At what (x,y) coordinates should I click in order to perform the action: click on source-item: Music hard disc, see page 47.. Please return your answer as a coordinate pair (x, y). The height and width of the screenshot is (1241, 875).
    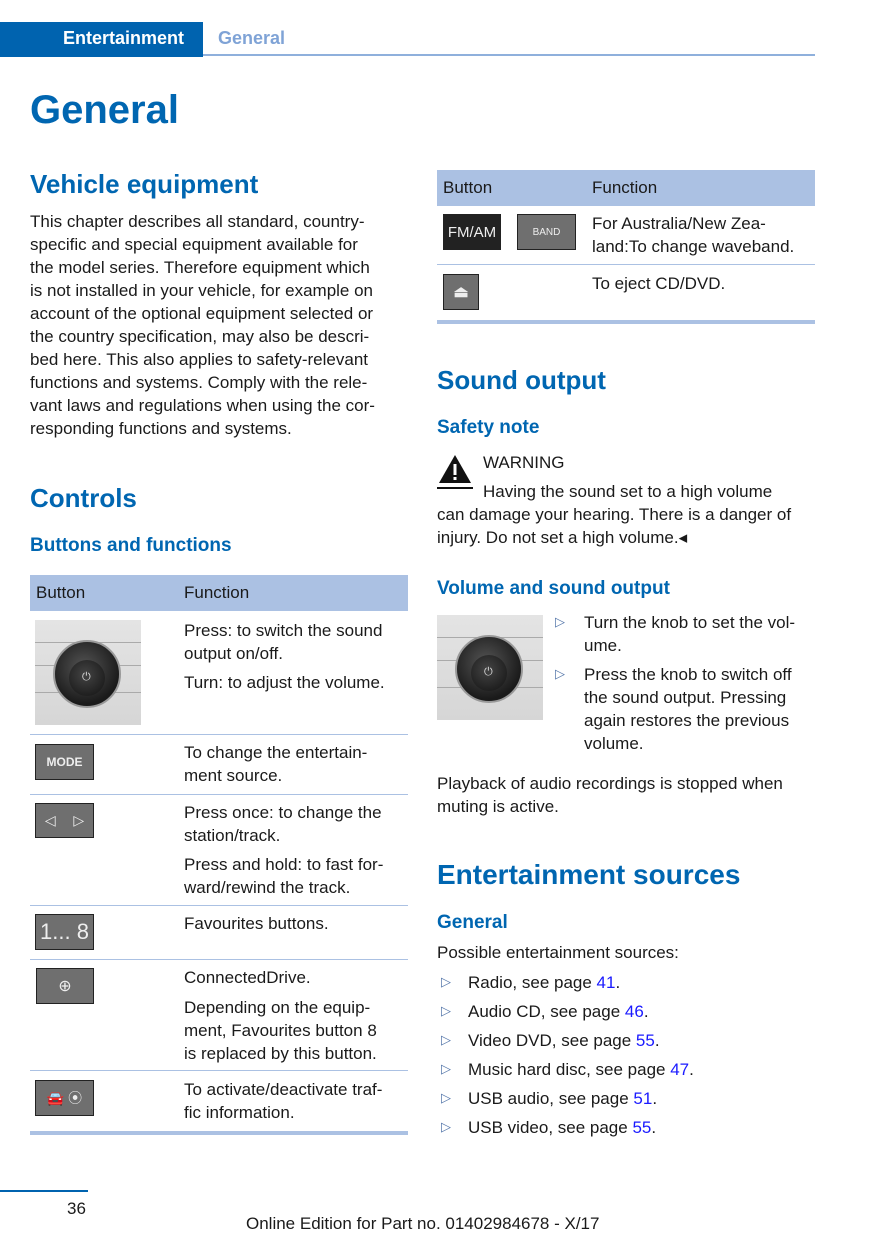
    Looking at the image, I should click on (581, 1069).